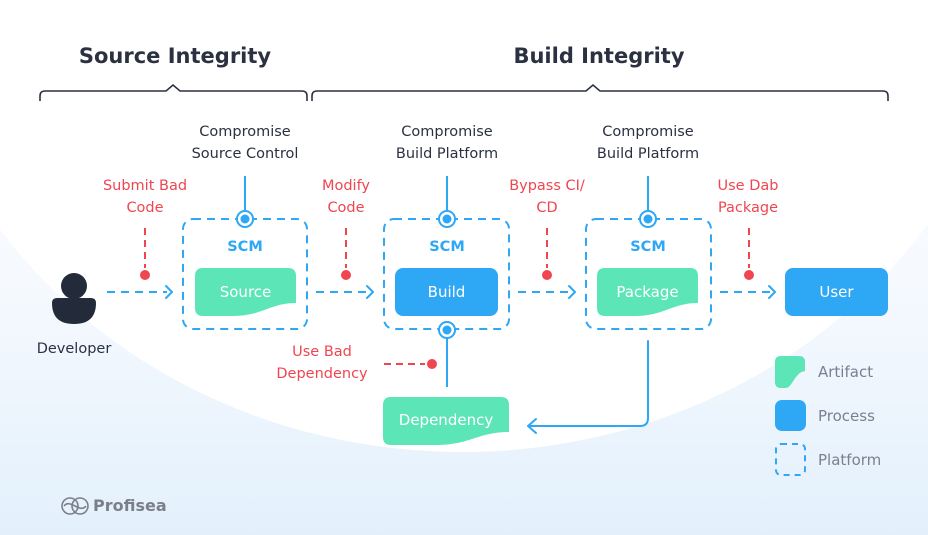 The height and width of the screenshot is (535, 928). What do you see at coordinates (322, 352) in the screenshot?
I see `attack-label-line1: Use Bad` at bounding box center [322, 352].